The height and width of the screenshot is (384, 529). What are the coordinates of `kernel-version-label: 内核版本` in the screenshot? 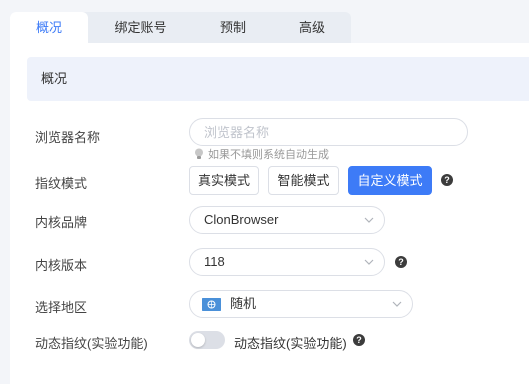 It's located at (61, 265).